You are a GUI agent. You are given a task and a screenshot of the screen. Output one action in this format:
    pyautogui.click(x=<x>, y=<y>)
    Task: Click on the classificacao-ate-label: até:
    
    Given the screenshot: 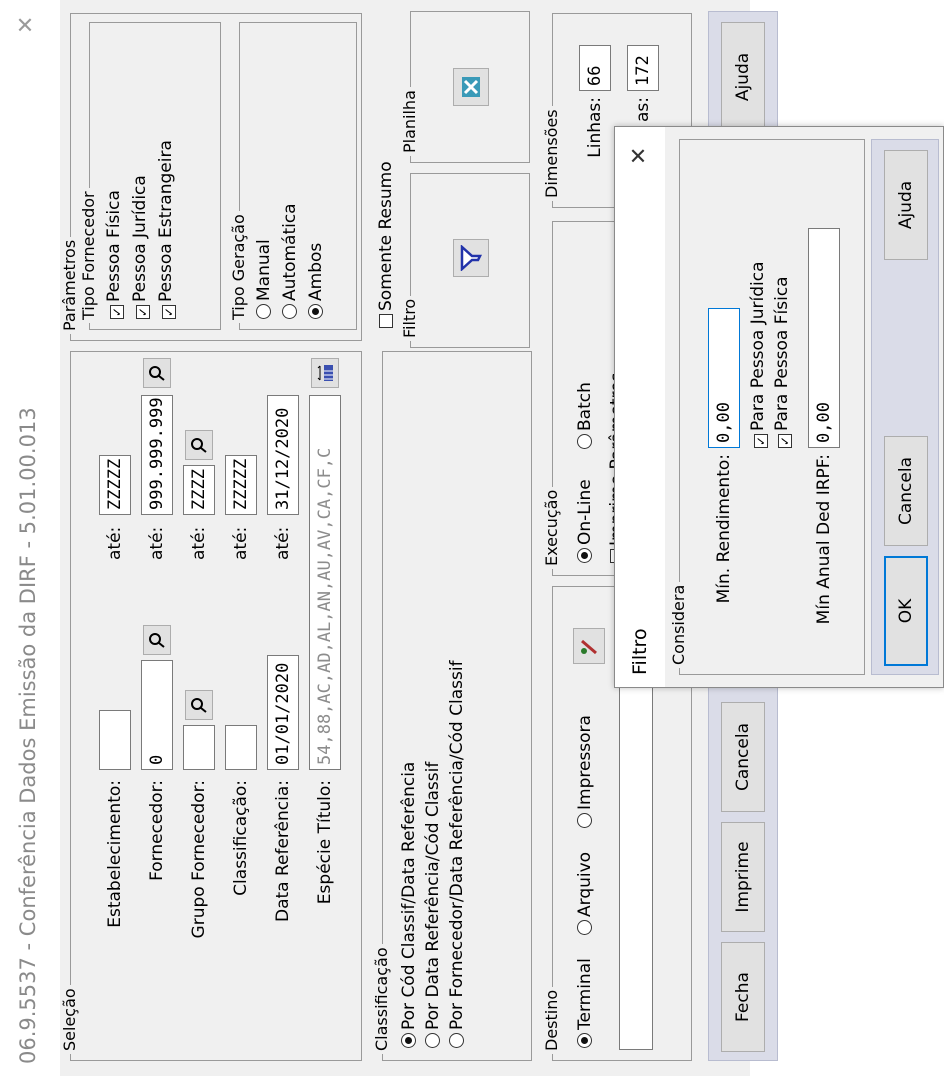 What is the action you would take?
    pyautogui.click(x=241, y=543)
    